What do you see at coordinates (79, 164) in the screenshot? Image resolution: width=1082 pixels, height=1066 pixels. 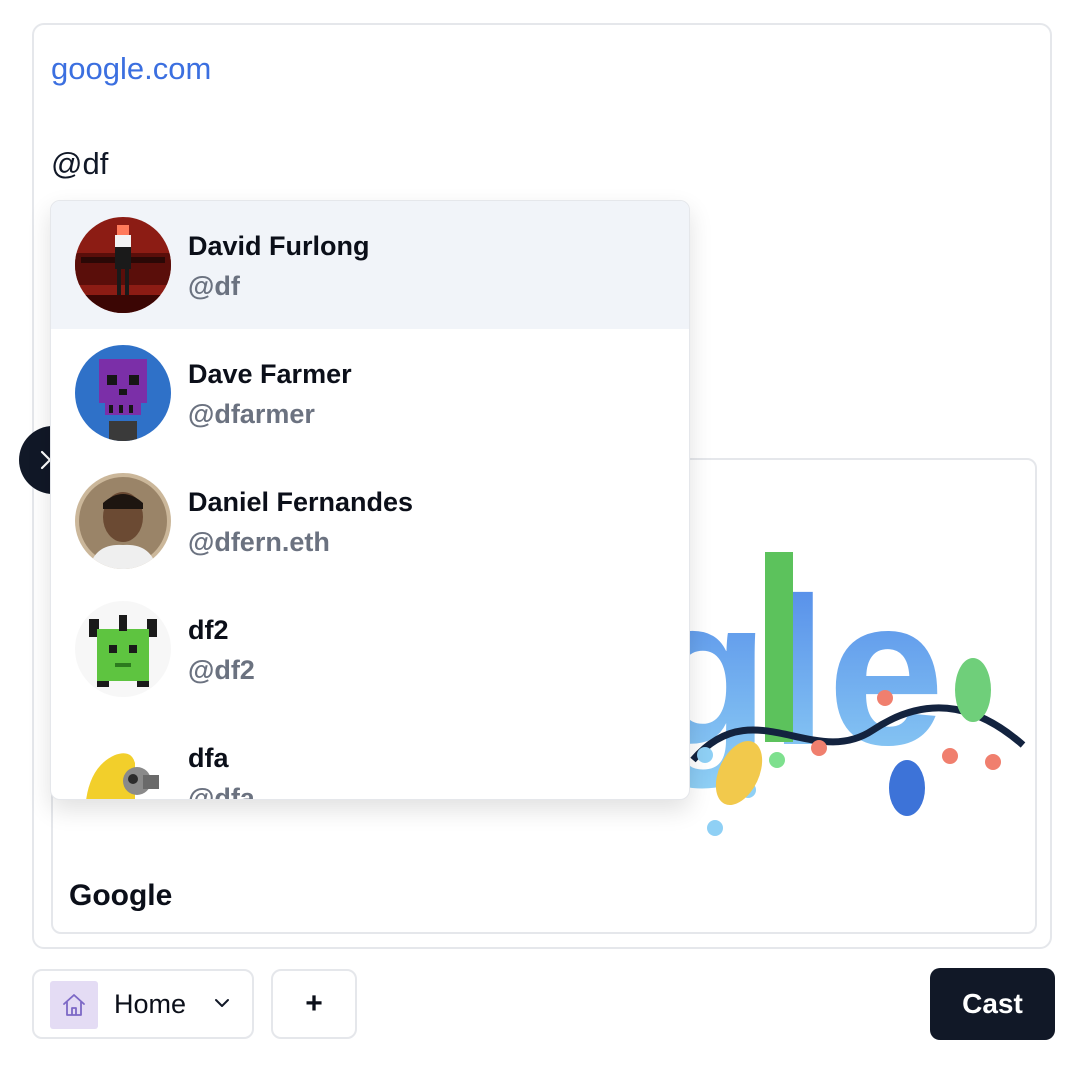 I see `mention-text: @df` at bounding box center [79, 164].